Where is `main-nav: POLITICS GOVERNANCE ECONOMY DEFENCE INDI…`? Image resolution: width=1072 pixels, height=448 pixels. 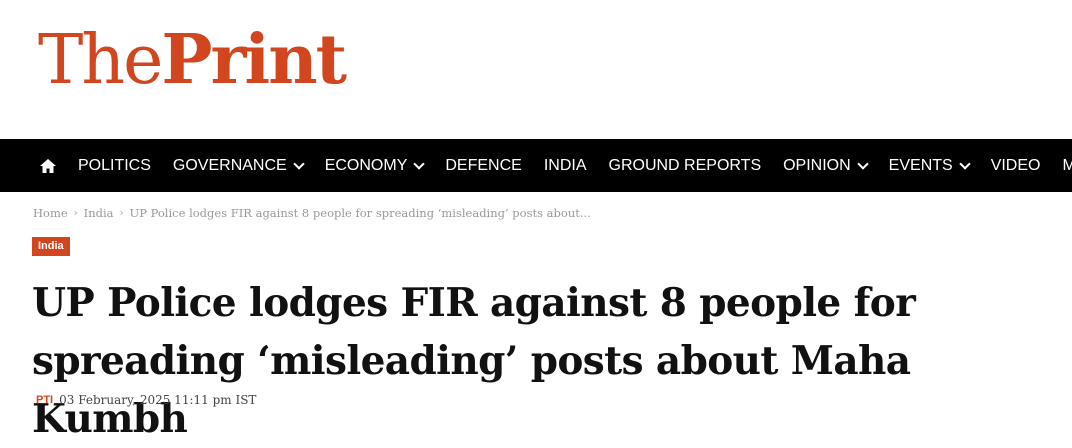
main-nav: POLITICS GOVERNANCE ECONOMY DEFENCE INDI… is located at coordinates (536, 165).